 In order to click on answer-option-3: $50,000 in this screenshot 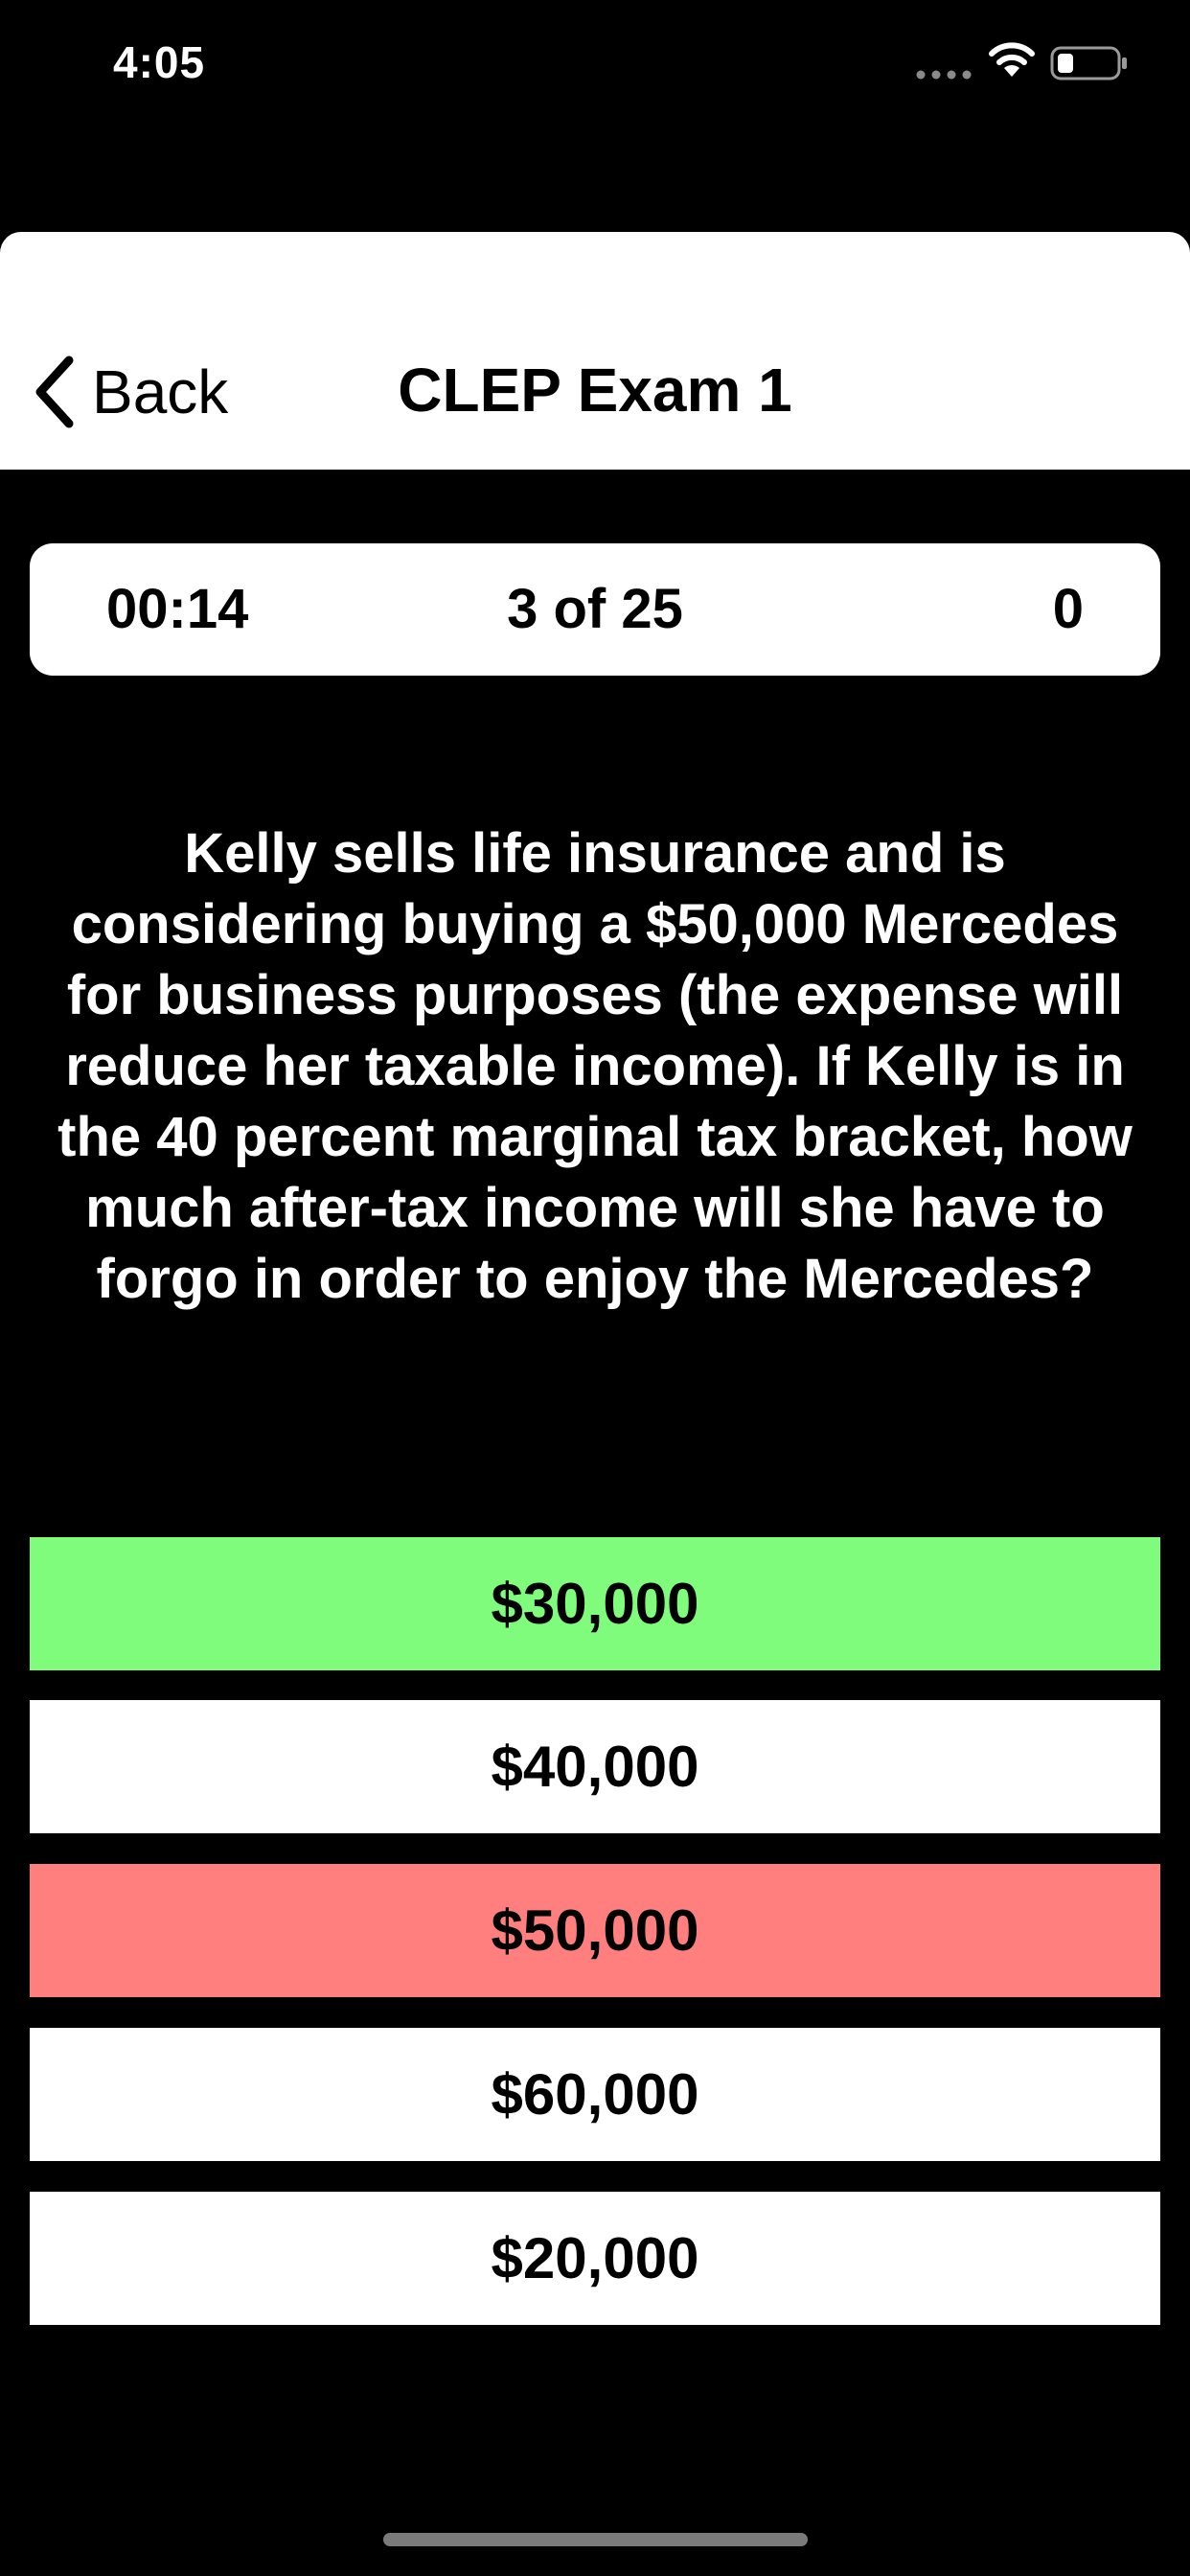, I will do `click(595, 1930)`.